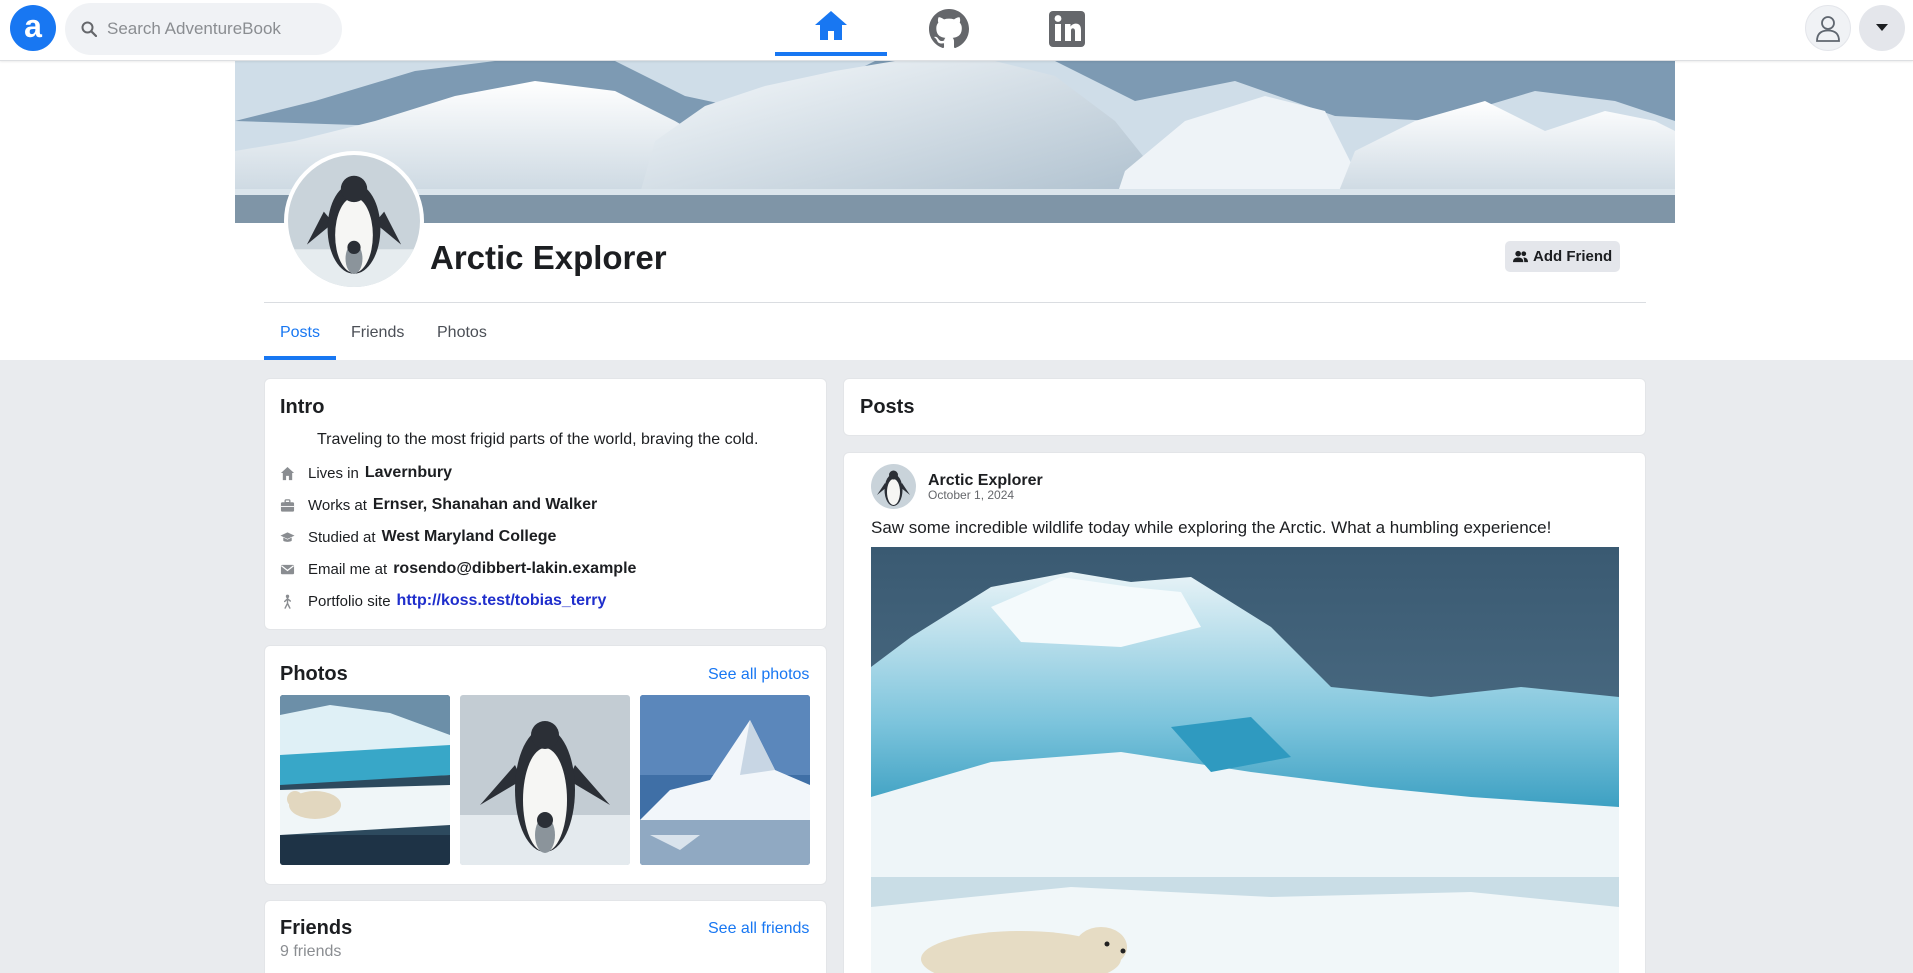  I want to click on tab-posts: Posts, so click(300, 337).